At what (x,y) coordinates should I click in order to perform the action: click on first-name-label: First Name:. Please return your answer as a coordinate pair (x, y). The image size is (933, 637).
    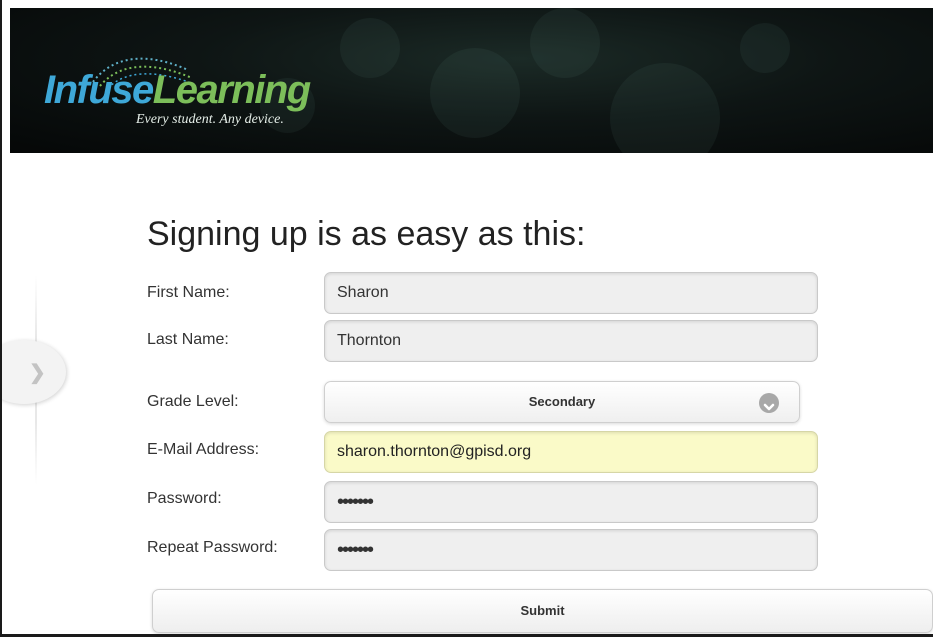
    Looking at the image, I should click on (188, 292).